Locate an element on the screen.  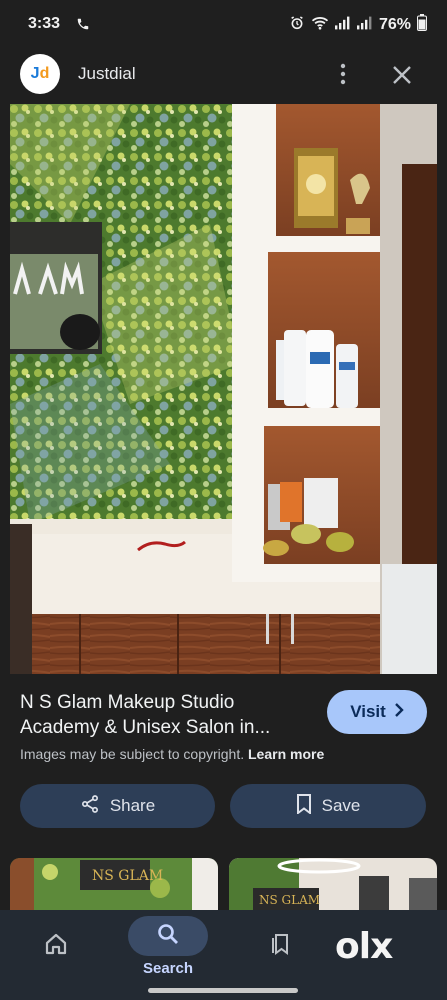
share-icon is located at coordinates (90, 806).